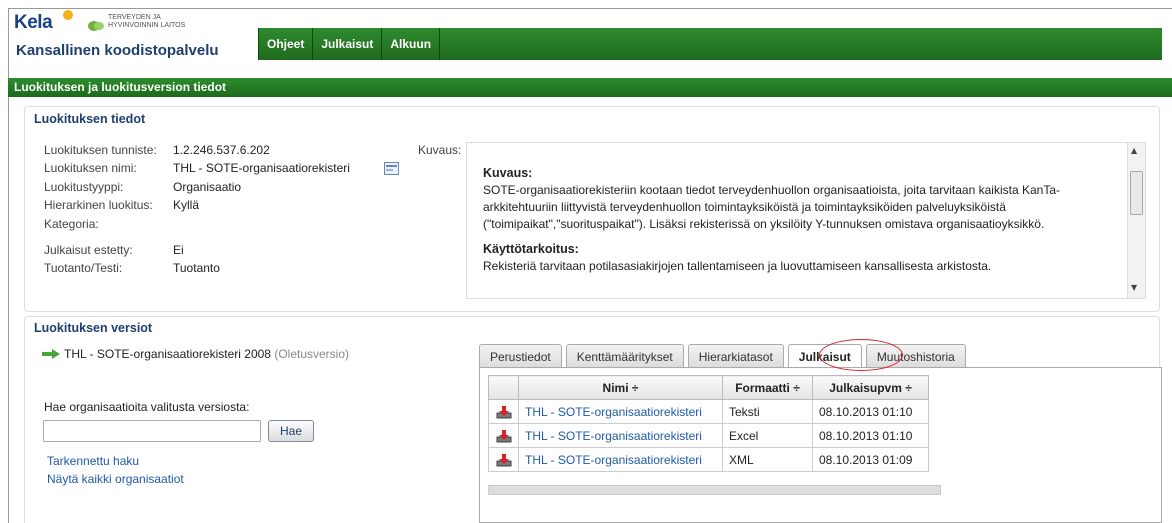 The width and height of the screenshot is (1172, 523). I want to click on field-value-hierarkinen: Kyllä, so click(186, 205).